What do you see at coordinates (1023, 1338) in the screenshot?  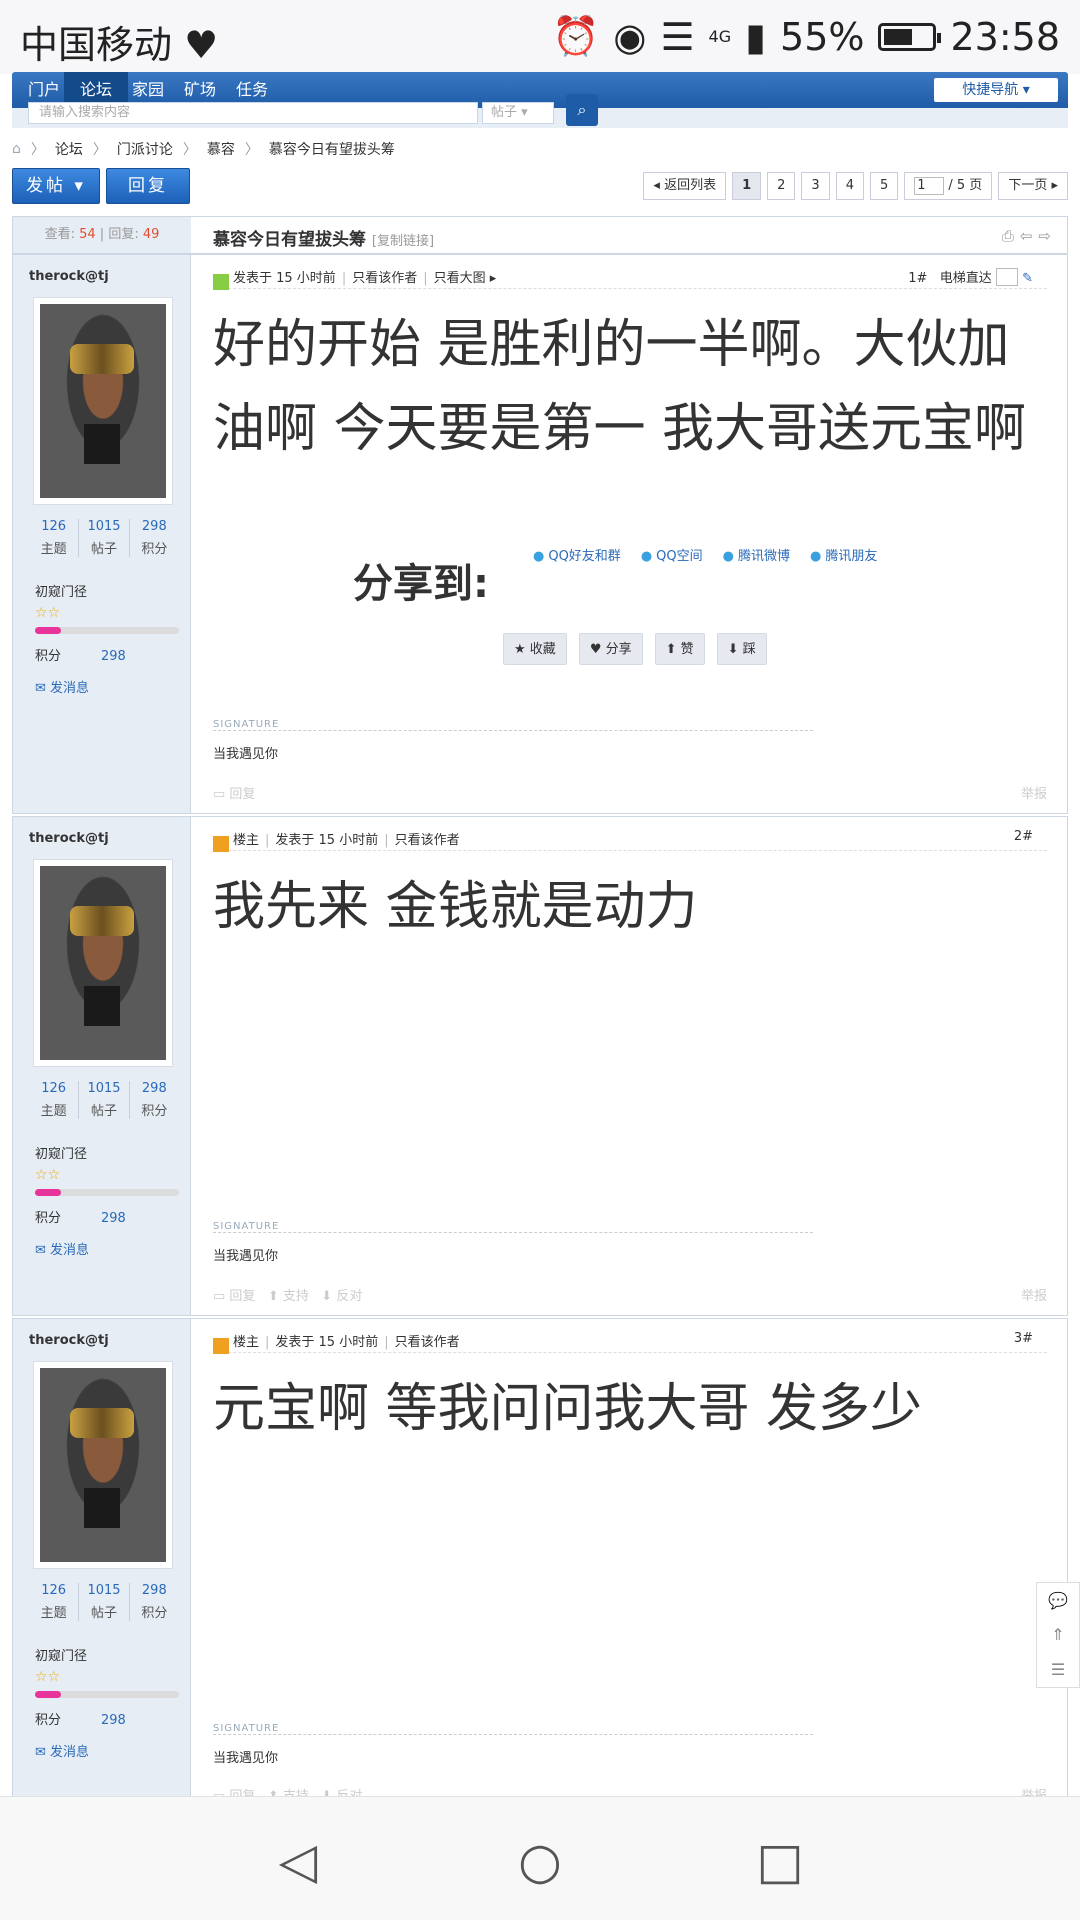 I see `floor-number: 3#` at bounding box center [1023, 1338].